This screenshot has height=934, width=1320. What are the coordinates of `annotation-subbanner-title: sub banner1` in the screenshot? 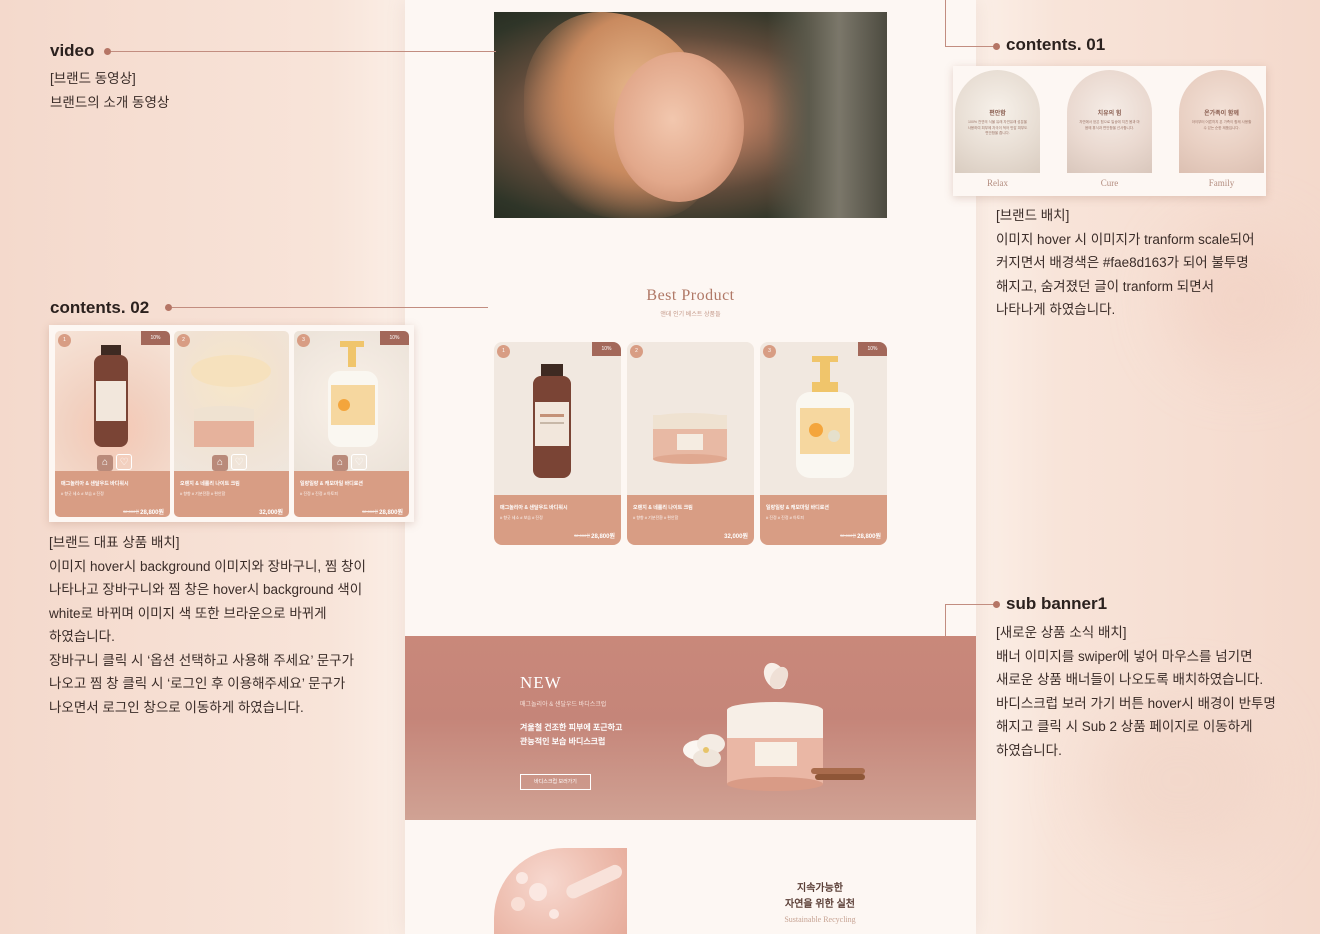 It's located at (1057, 603).